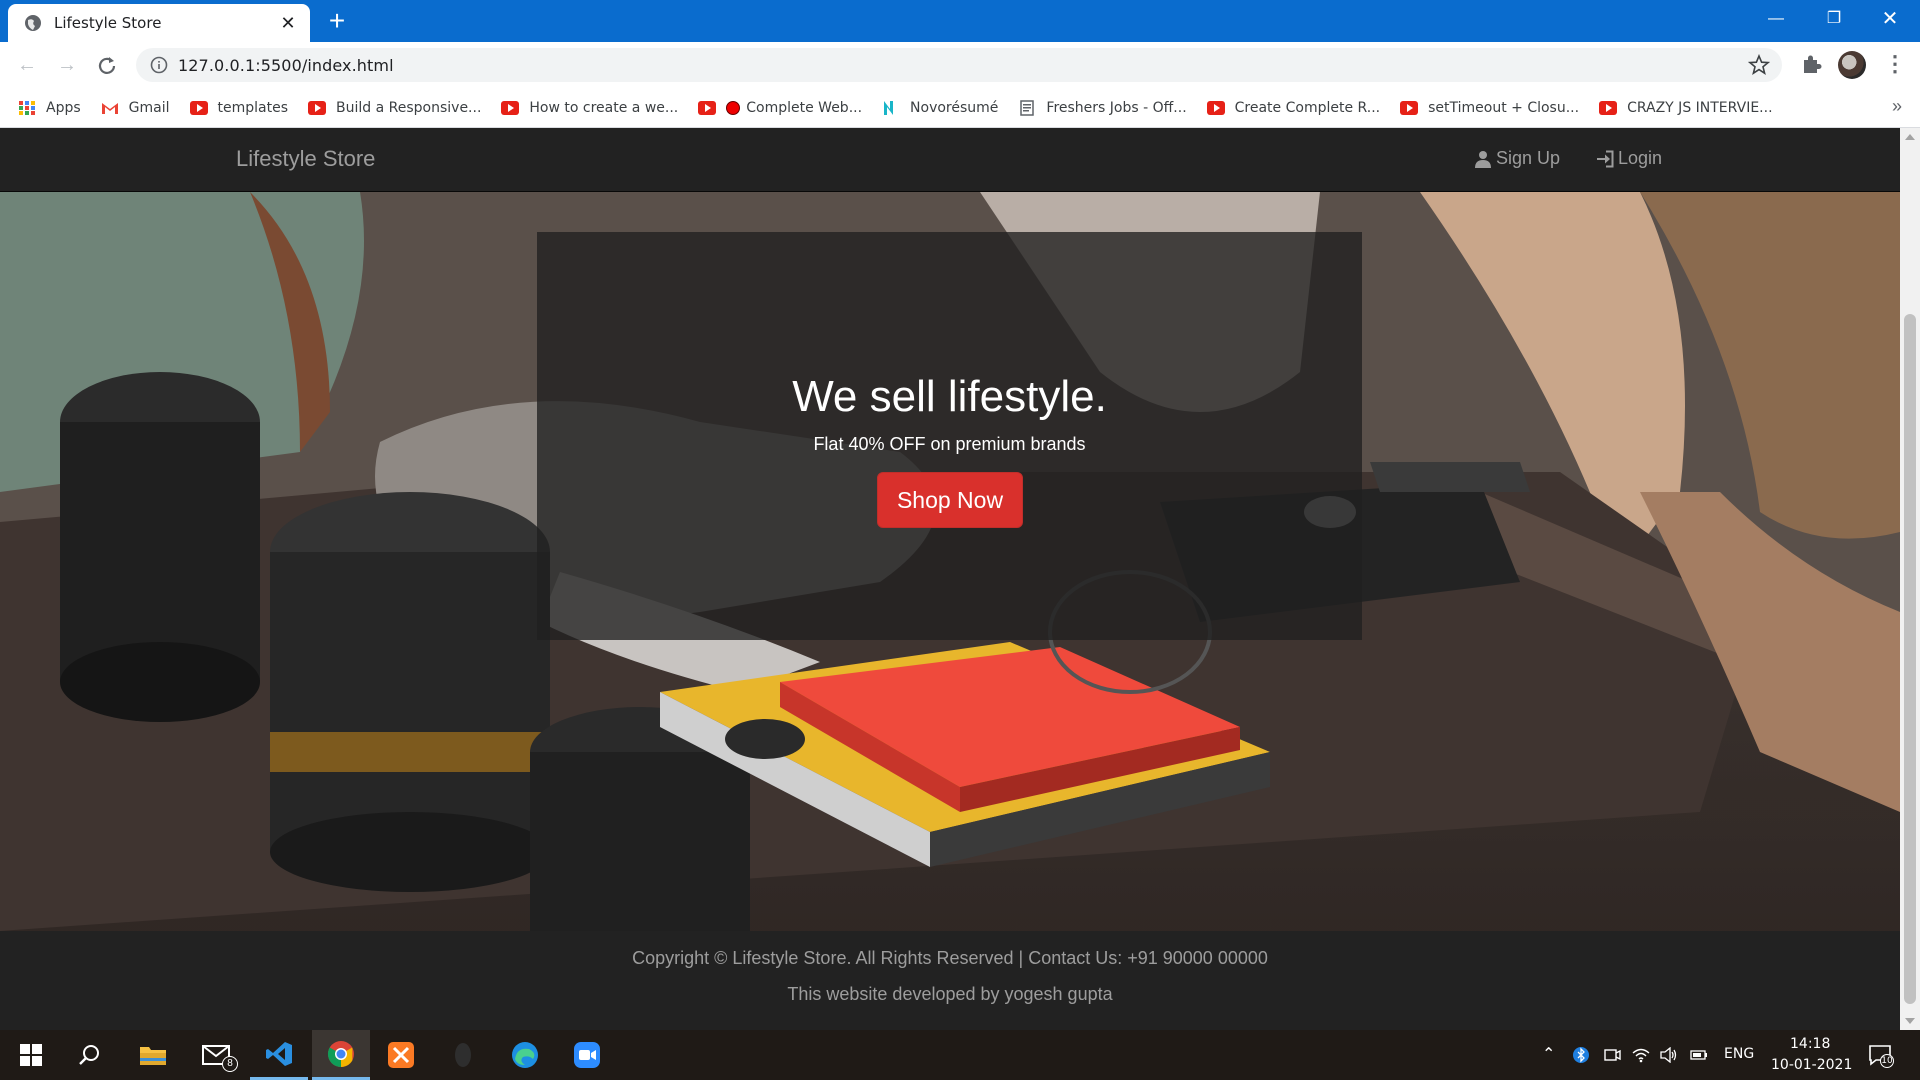 Image resolution: width=1920 pixels, height=1080 pixels. I want to click on taskbar-edge, so click(525, 1055).